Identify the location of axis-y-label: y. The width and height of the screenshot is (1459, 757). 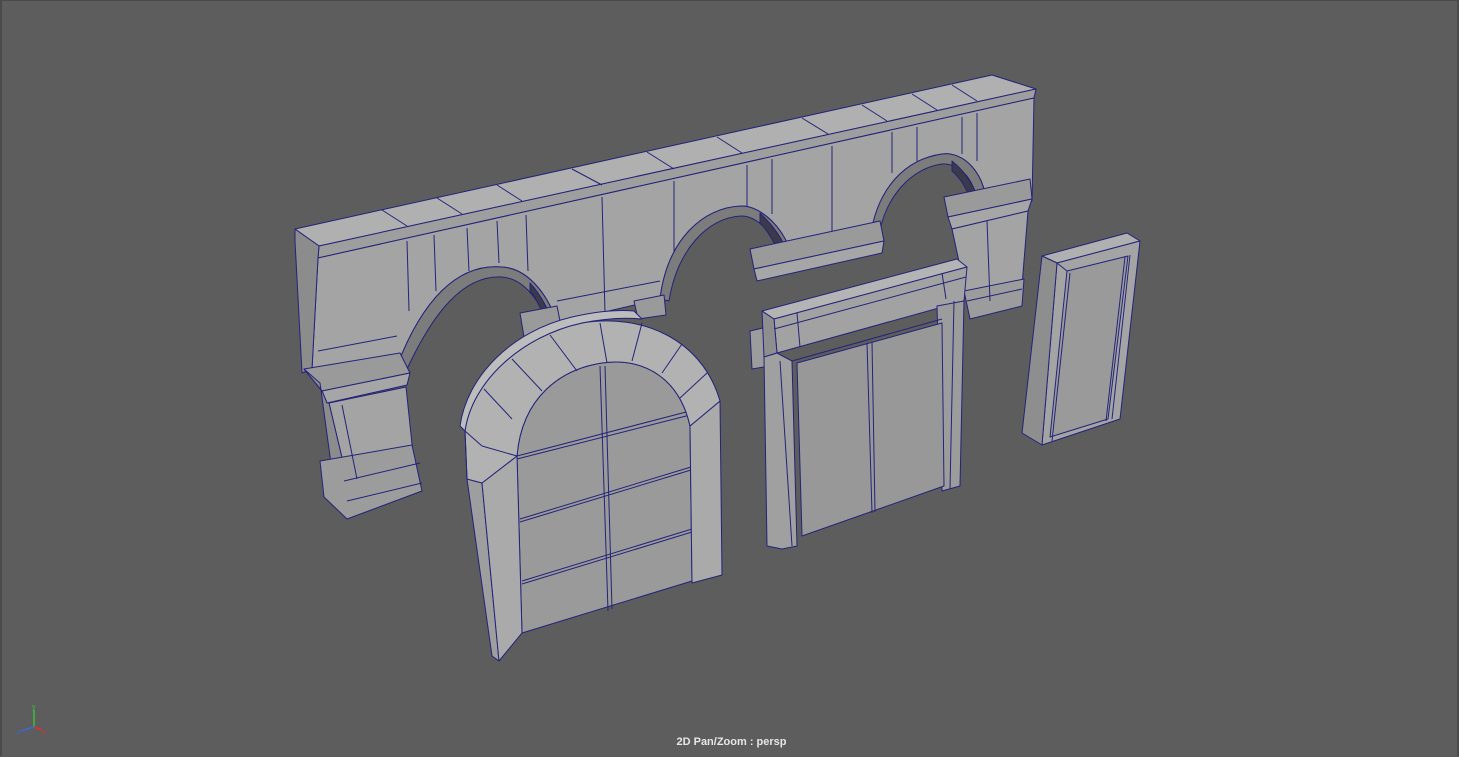
(34, 707).